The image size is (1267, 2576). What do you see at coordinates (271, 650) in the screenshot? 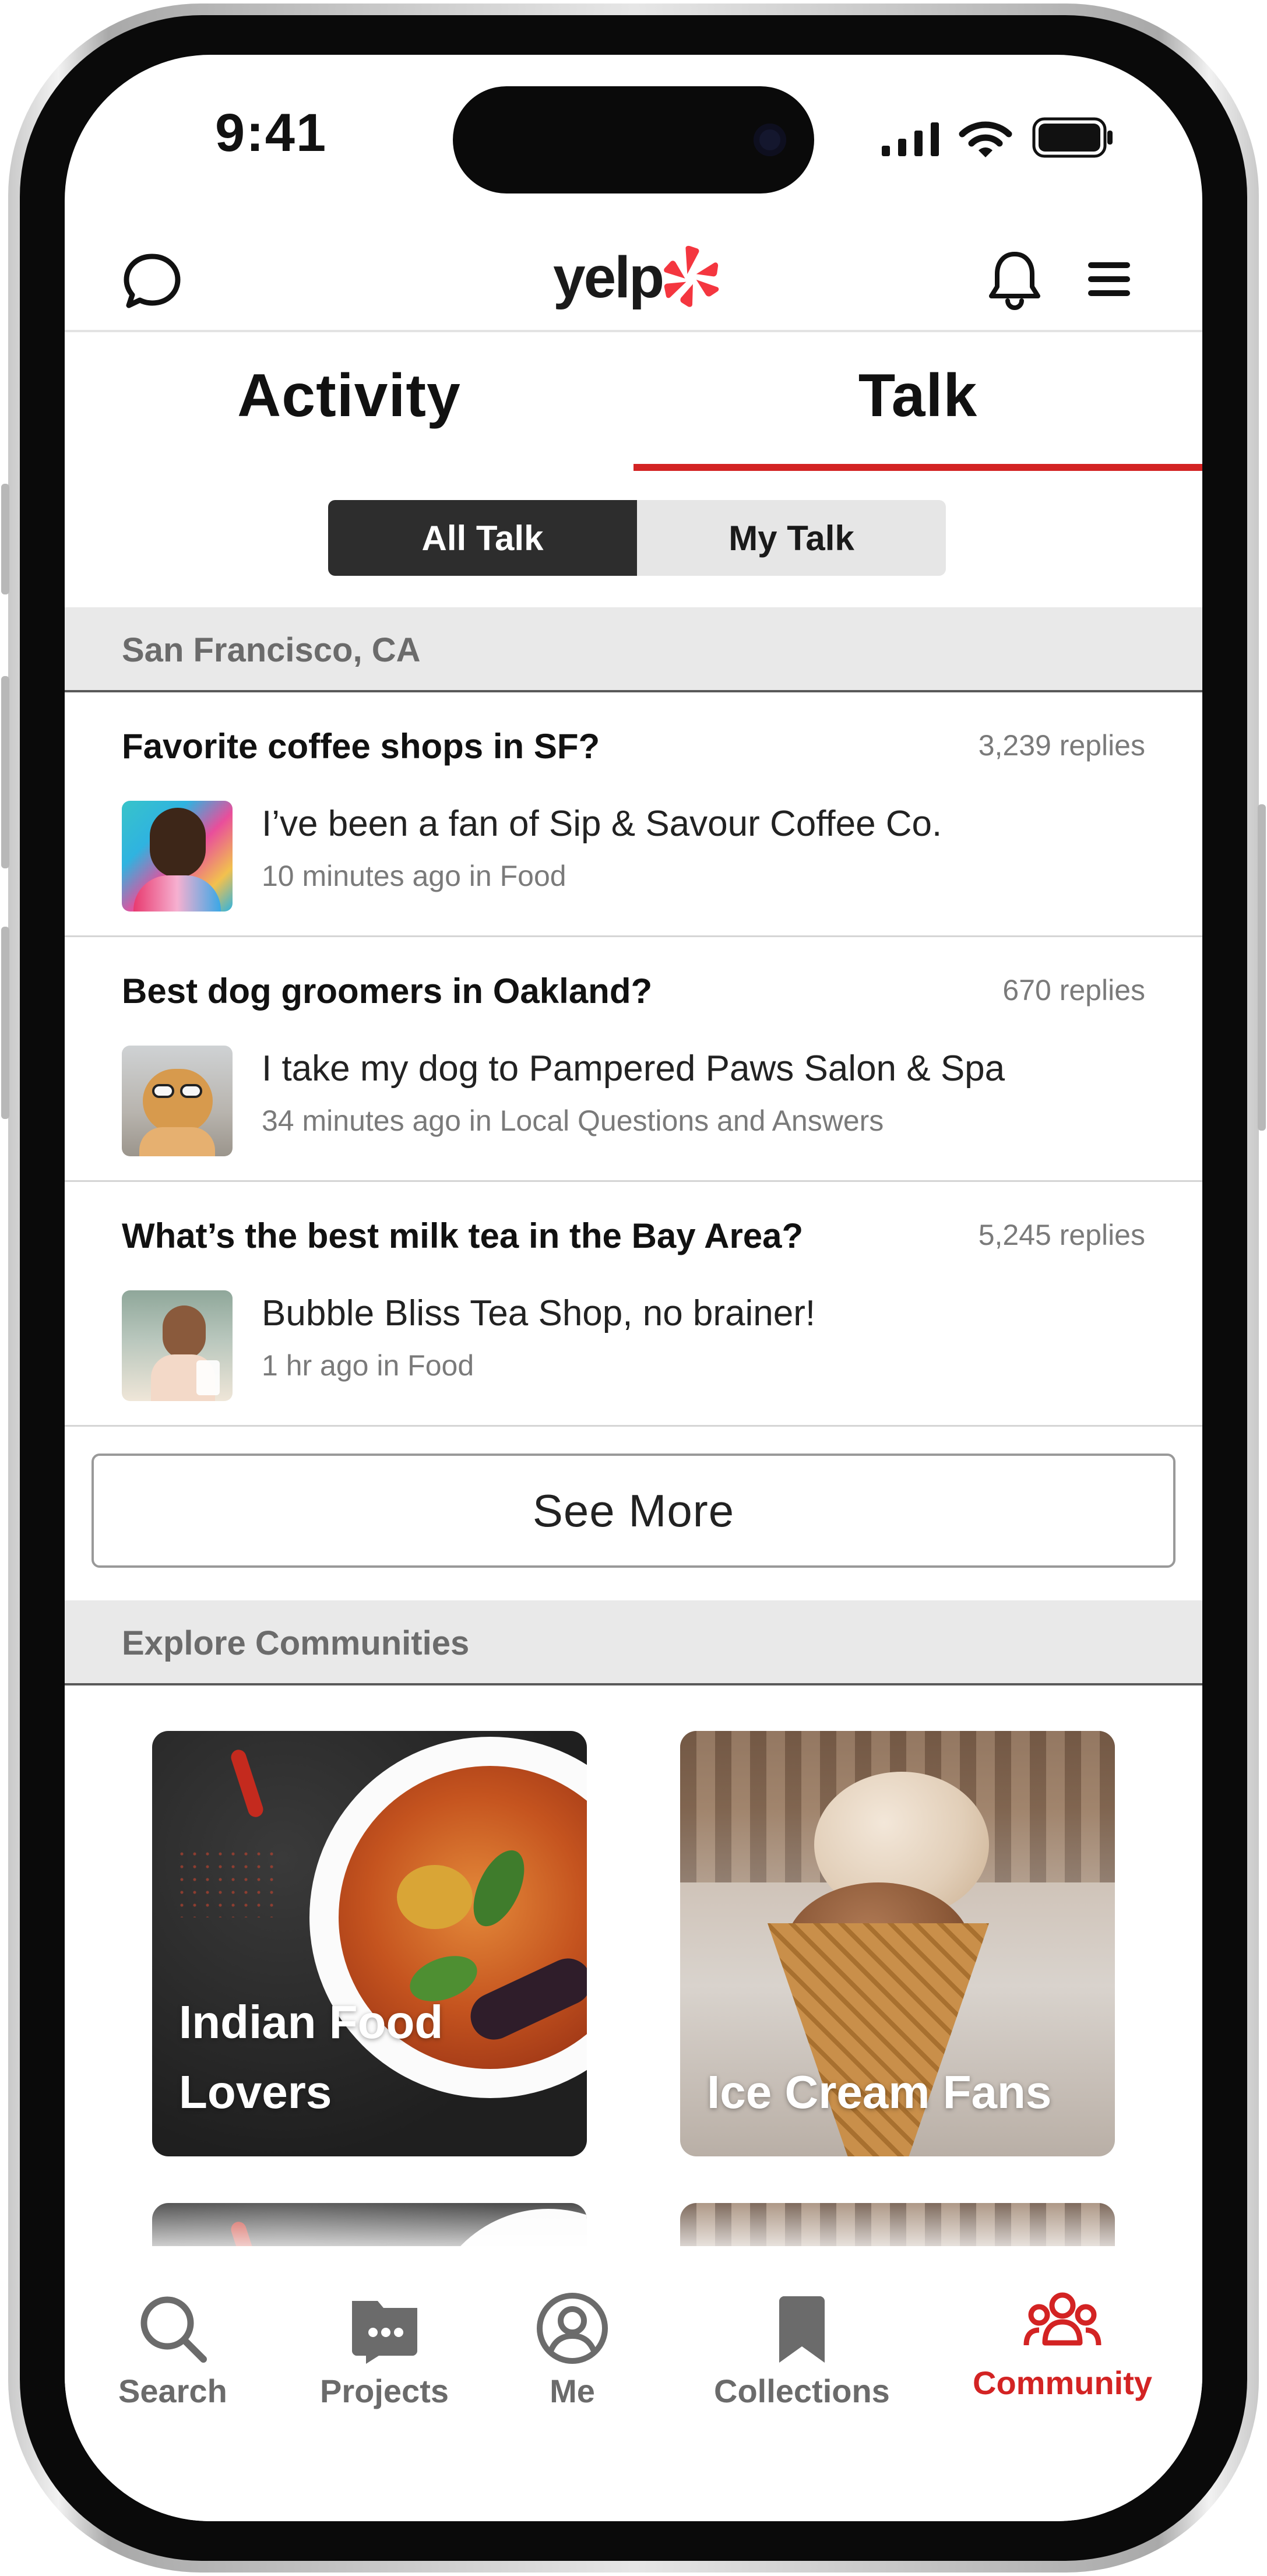
I see `location-title: San Francisco, CA` at bounding box center [271, 650].